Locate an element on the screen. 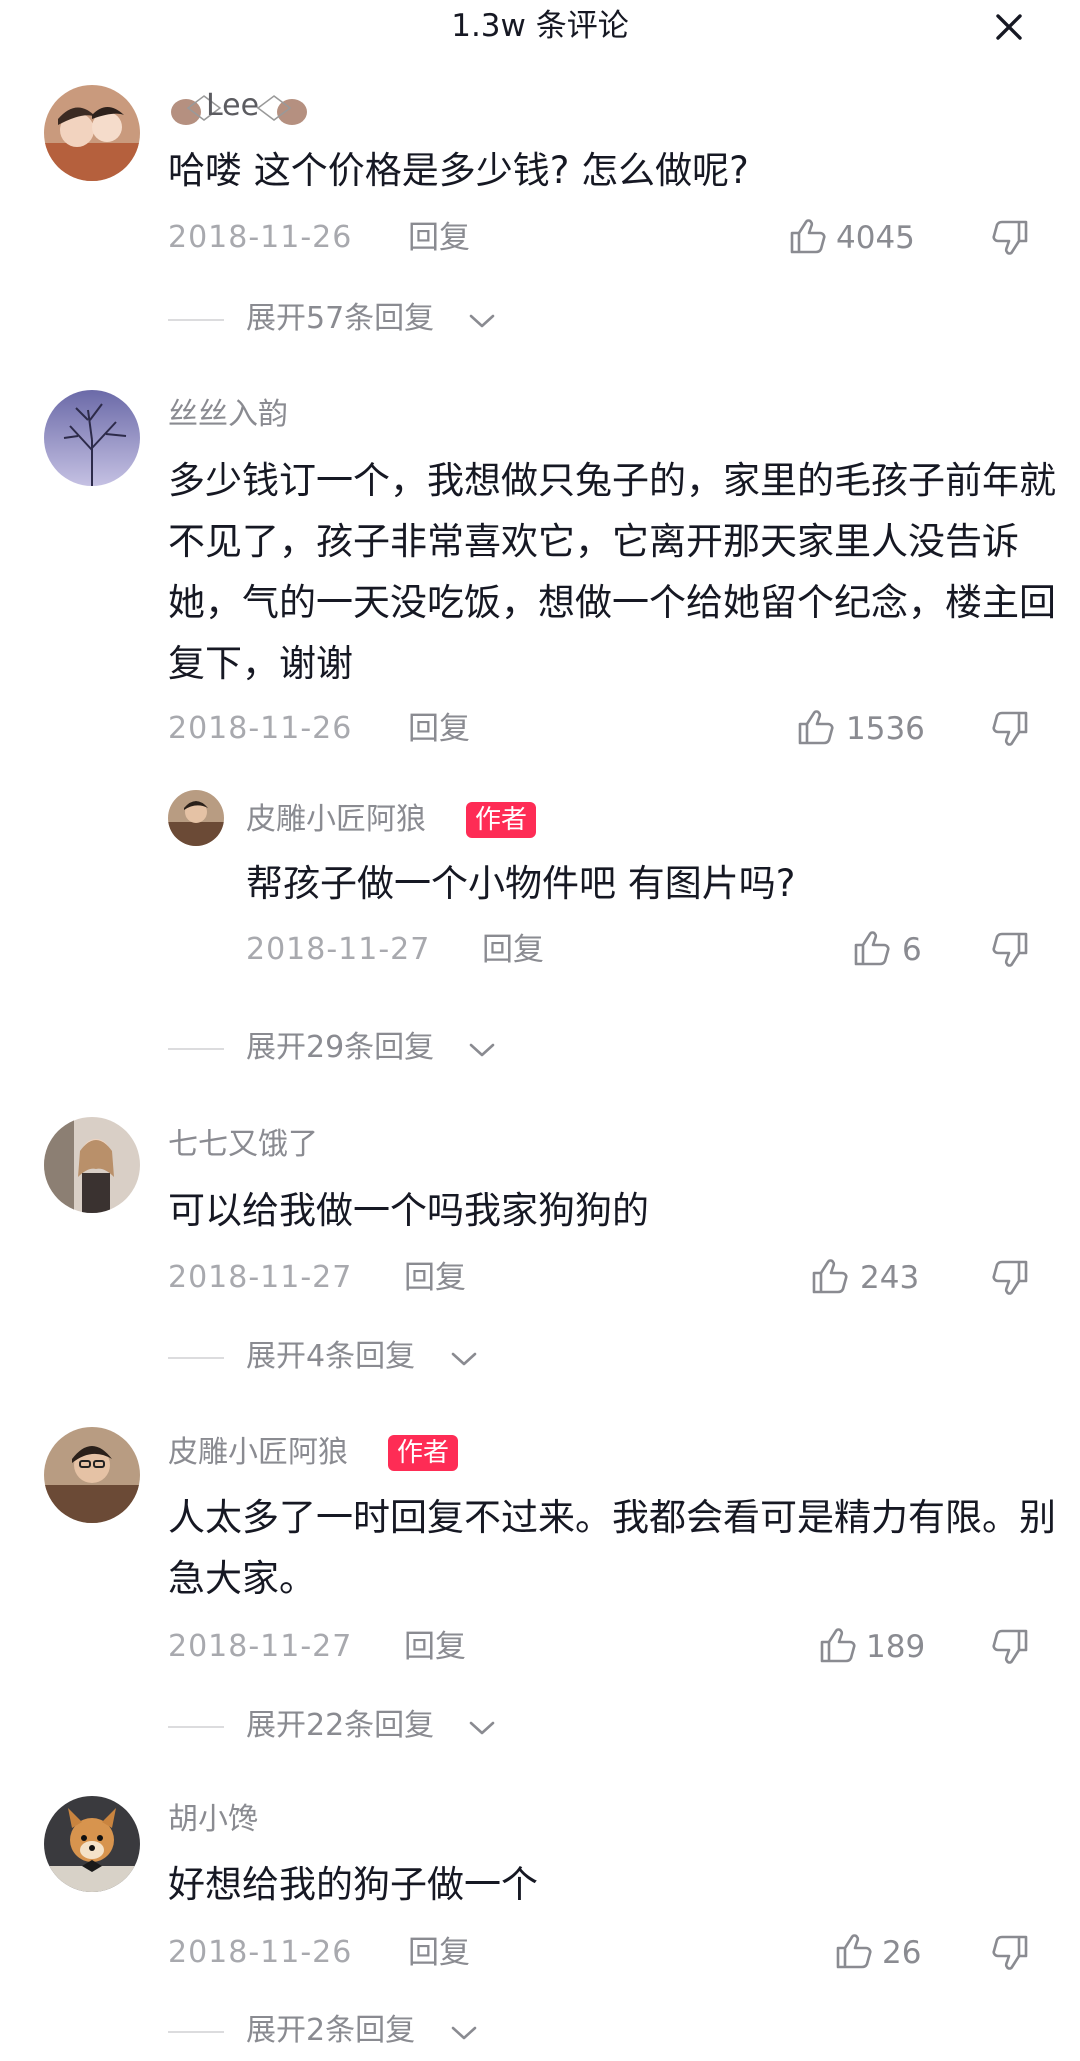  reply-text: 帮孩子做一个小物件吧 有图片吗? is located at coordinates (521, 883).